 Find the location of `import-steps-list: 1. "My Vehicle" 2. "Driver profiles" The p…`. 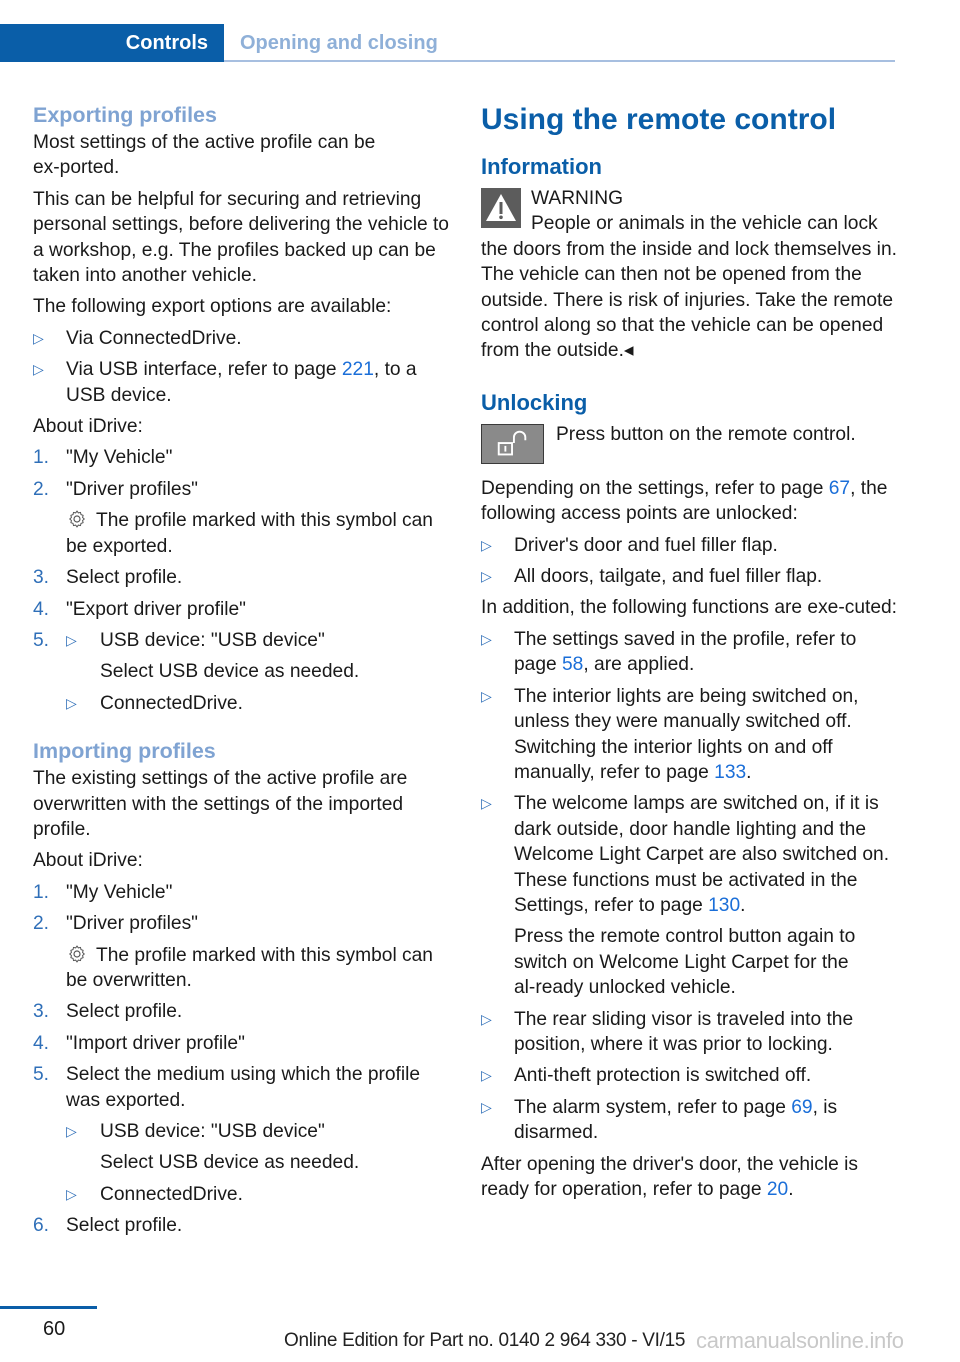

import-steps-list: 1. "My Vehicle" 2. "Driver profiles" The p… is located at coordinates (243, 1059).